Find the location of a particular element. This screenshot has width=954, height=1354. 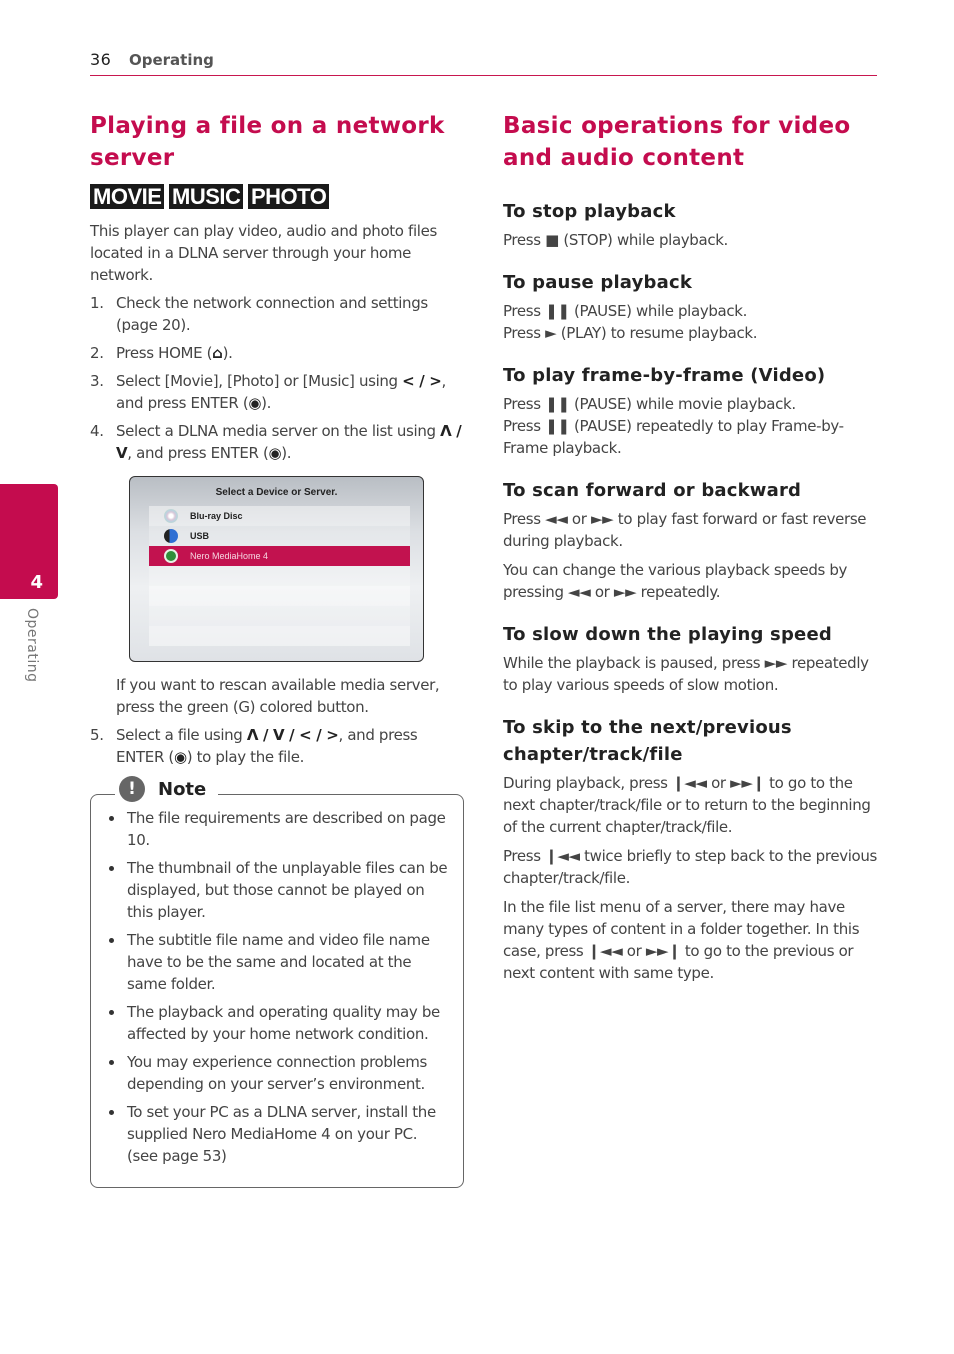

step-number: 2. is located at coordinates (97, 353).